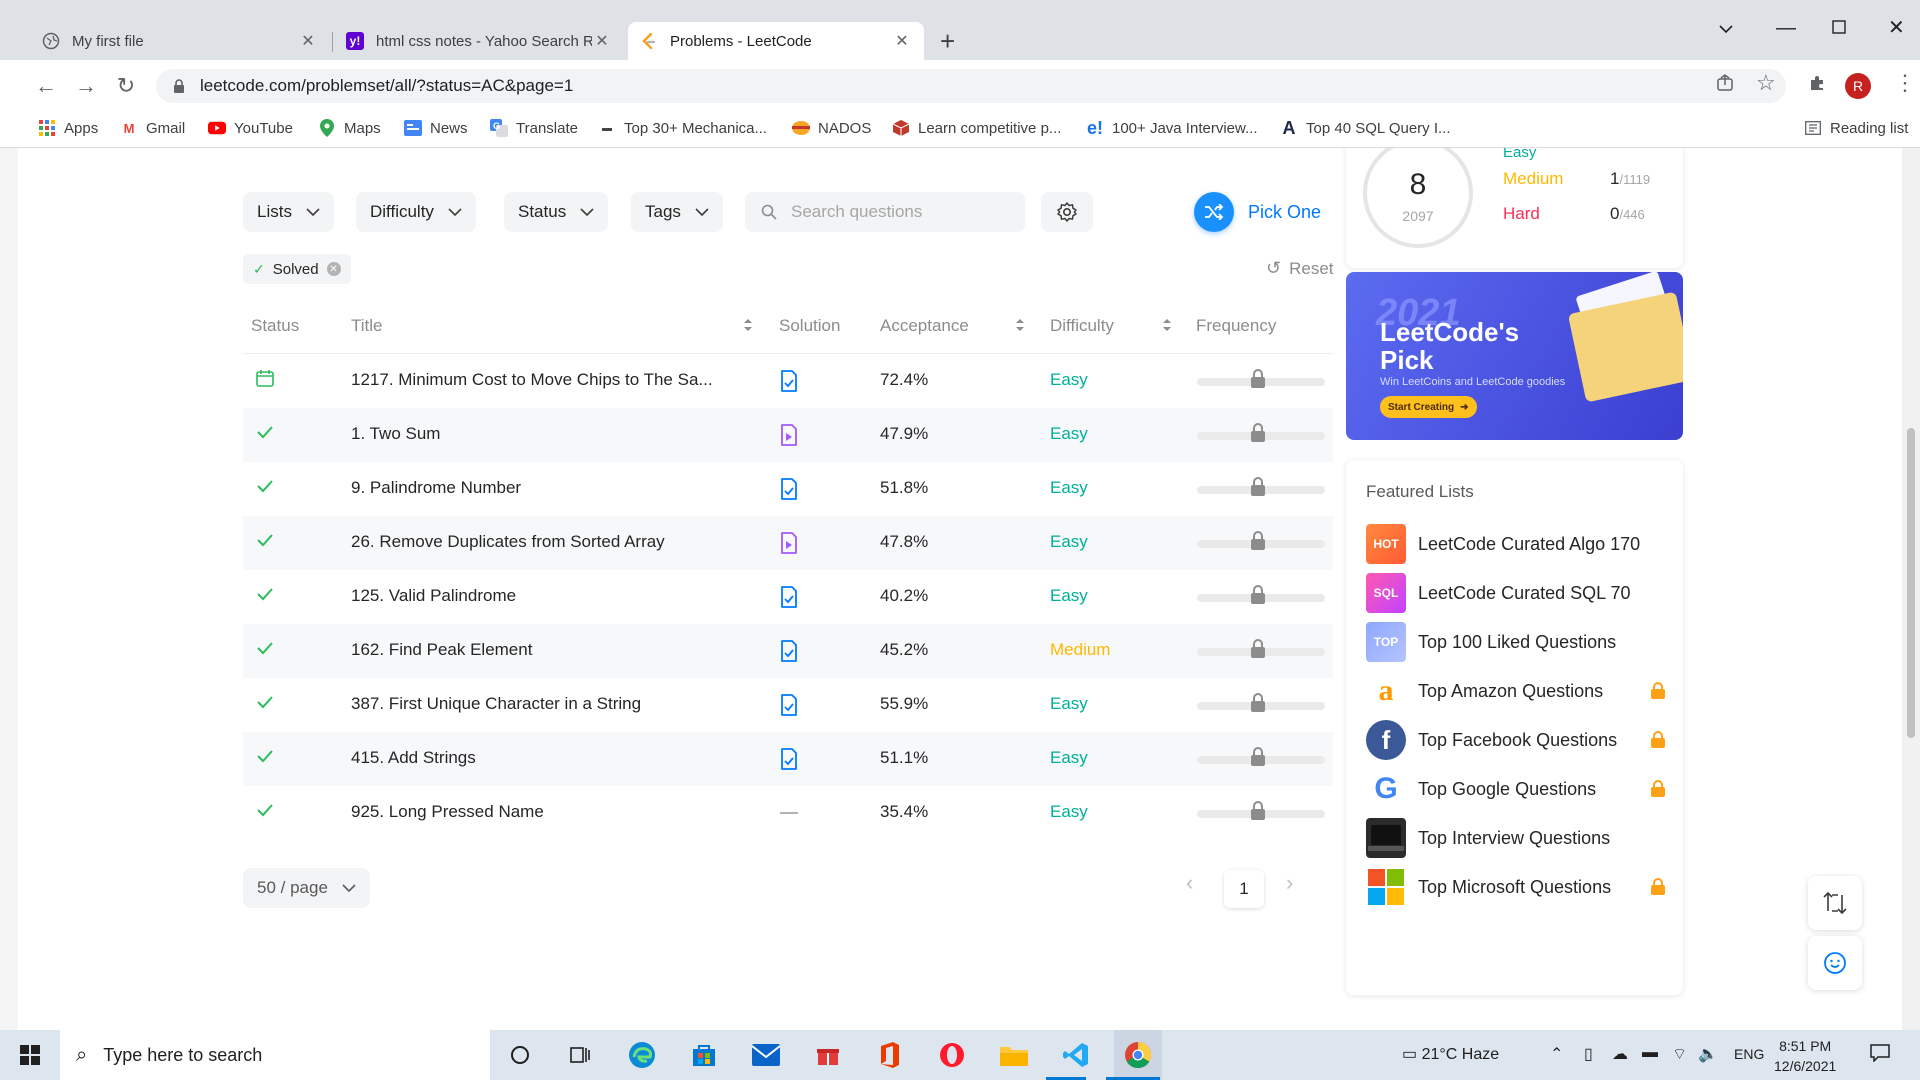 This screenshot has height=1080, width=1920. I want to click on notifications-icon, so click(1880, 1055).